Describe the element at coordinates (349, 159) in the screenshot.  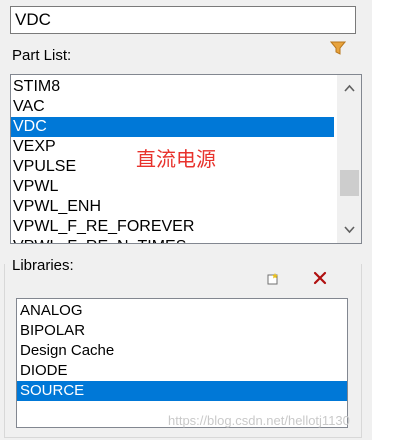
I see `part-list-scrollbar` at that location.